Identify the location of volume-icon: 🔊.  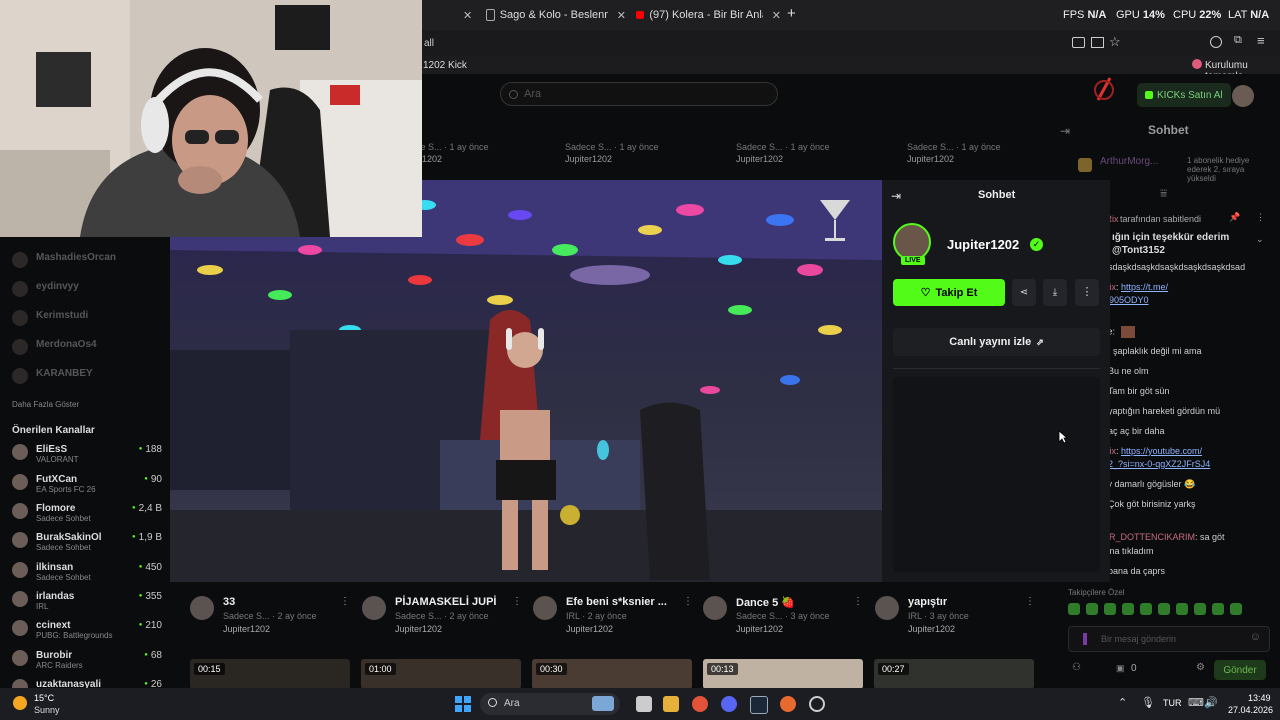
(1211, 702).